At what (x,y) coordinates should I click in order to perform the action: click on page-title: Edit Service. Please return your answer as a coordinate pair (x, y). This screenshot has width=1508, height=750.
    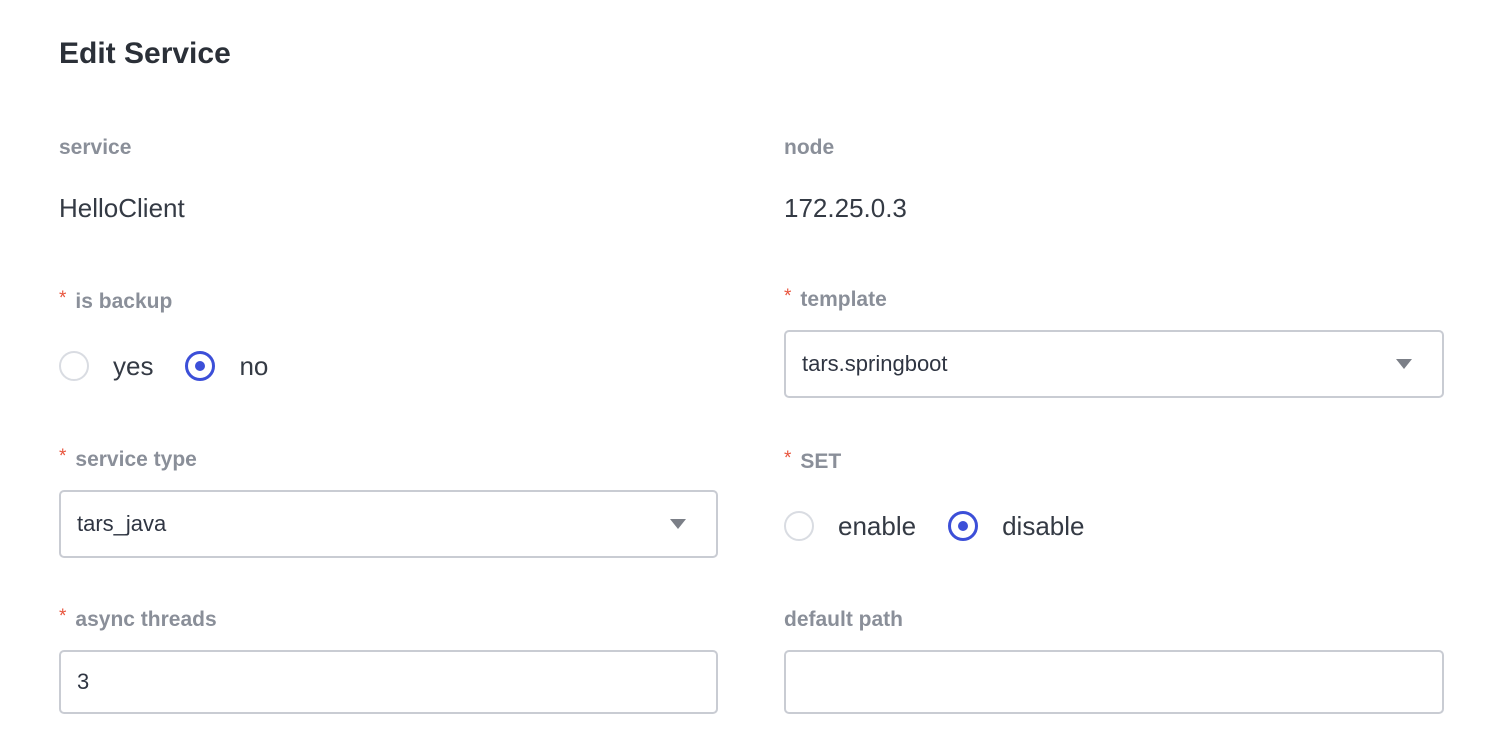
    Looking at the image, I should click on (145, 53).